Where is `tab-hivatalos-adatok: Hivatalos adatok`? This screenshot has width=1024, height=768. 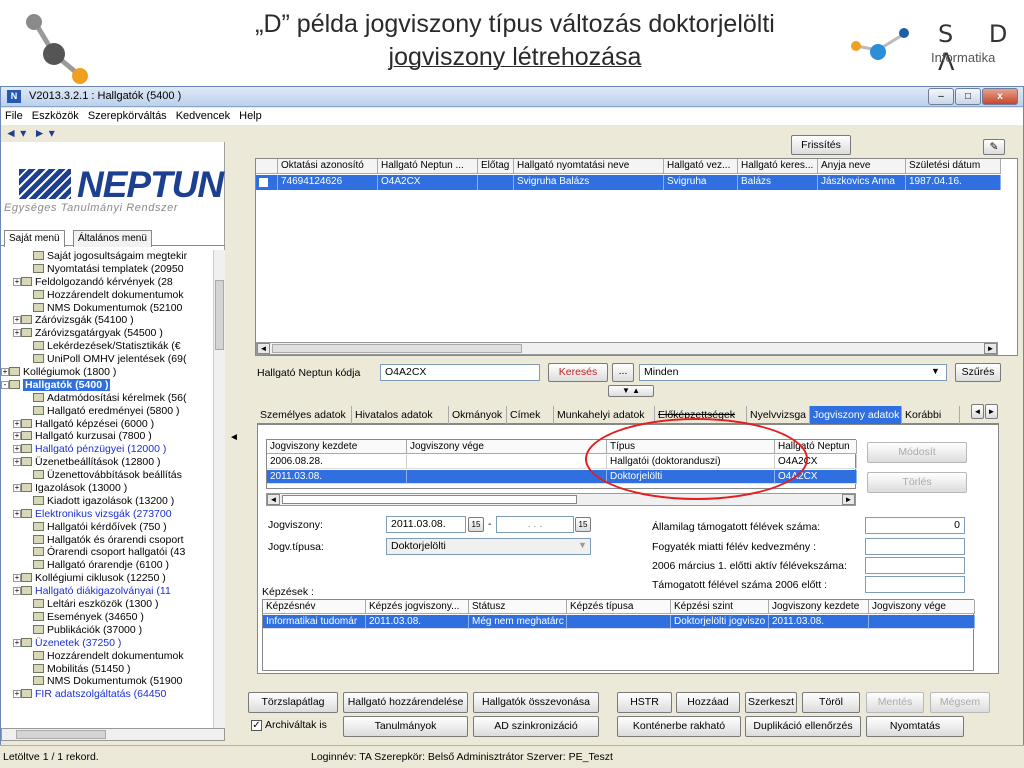 tab-hivatalos-adatok: Hivatalos adatok is located at coordinates (400, 415).